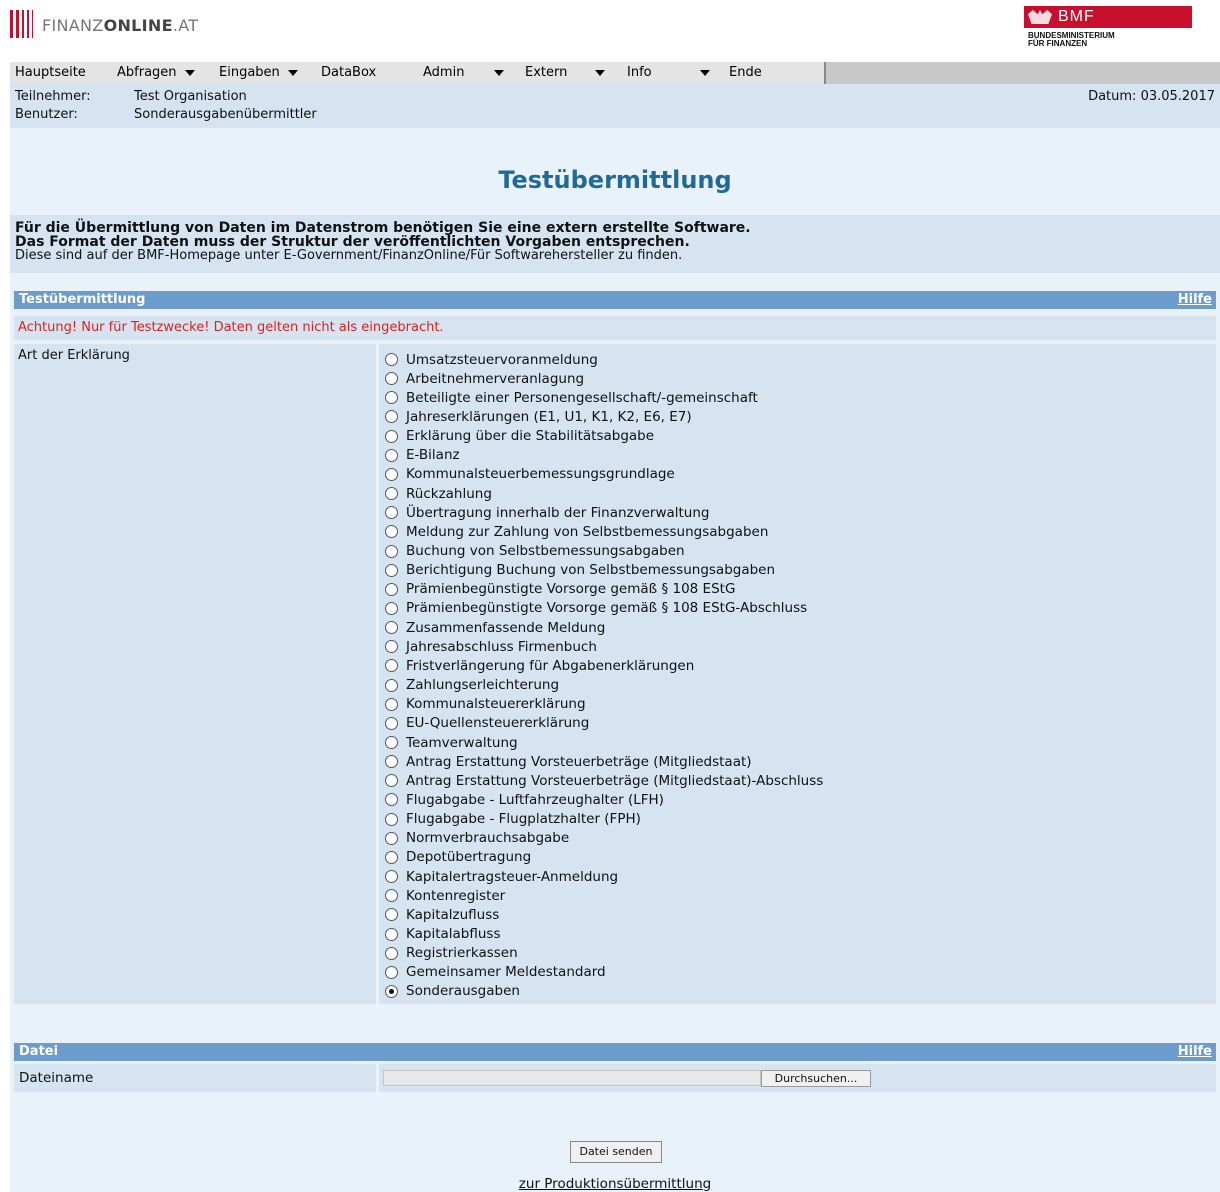  I want to click on nav-item-admin: Admin, so click(464, 72).